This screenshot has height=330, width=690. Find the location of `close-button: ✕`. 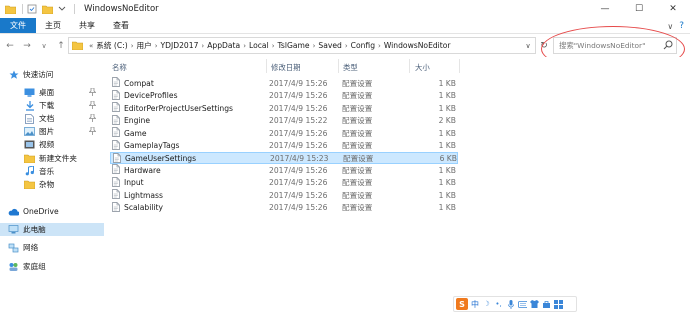

close-button: ✕ is located at coordinates (673, 9).